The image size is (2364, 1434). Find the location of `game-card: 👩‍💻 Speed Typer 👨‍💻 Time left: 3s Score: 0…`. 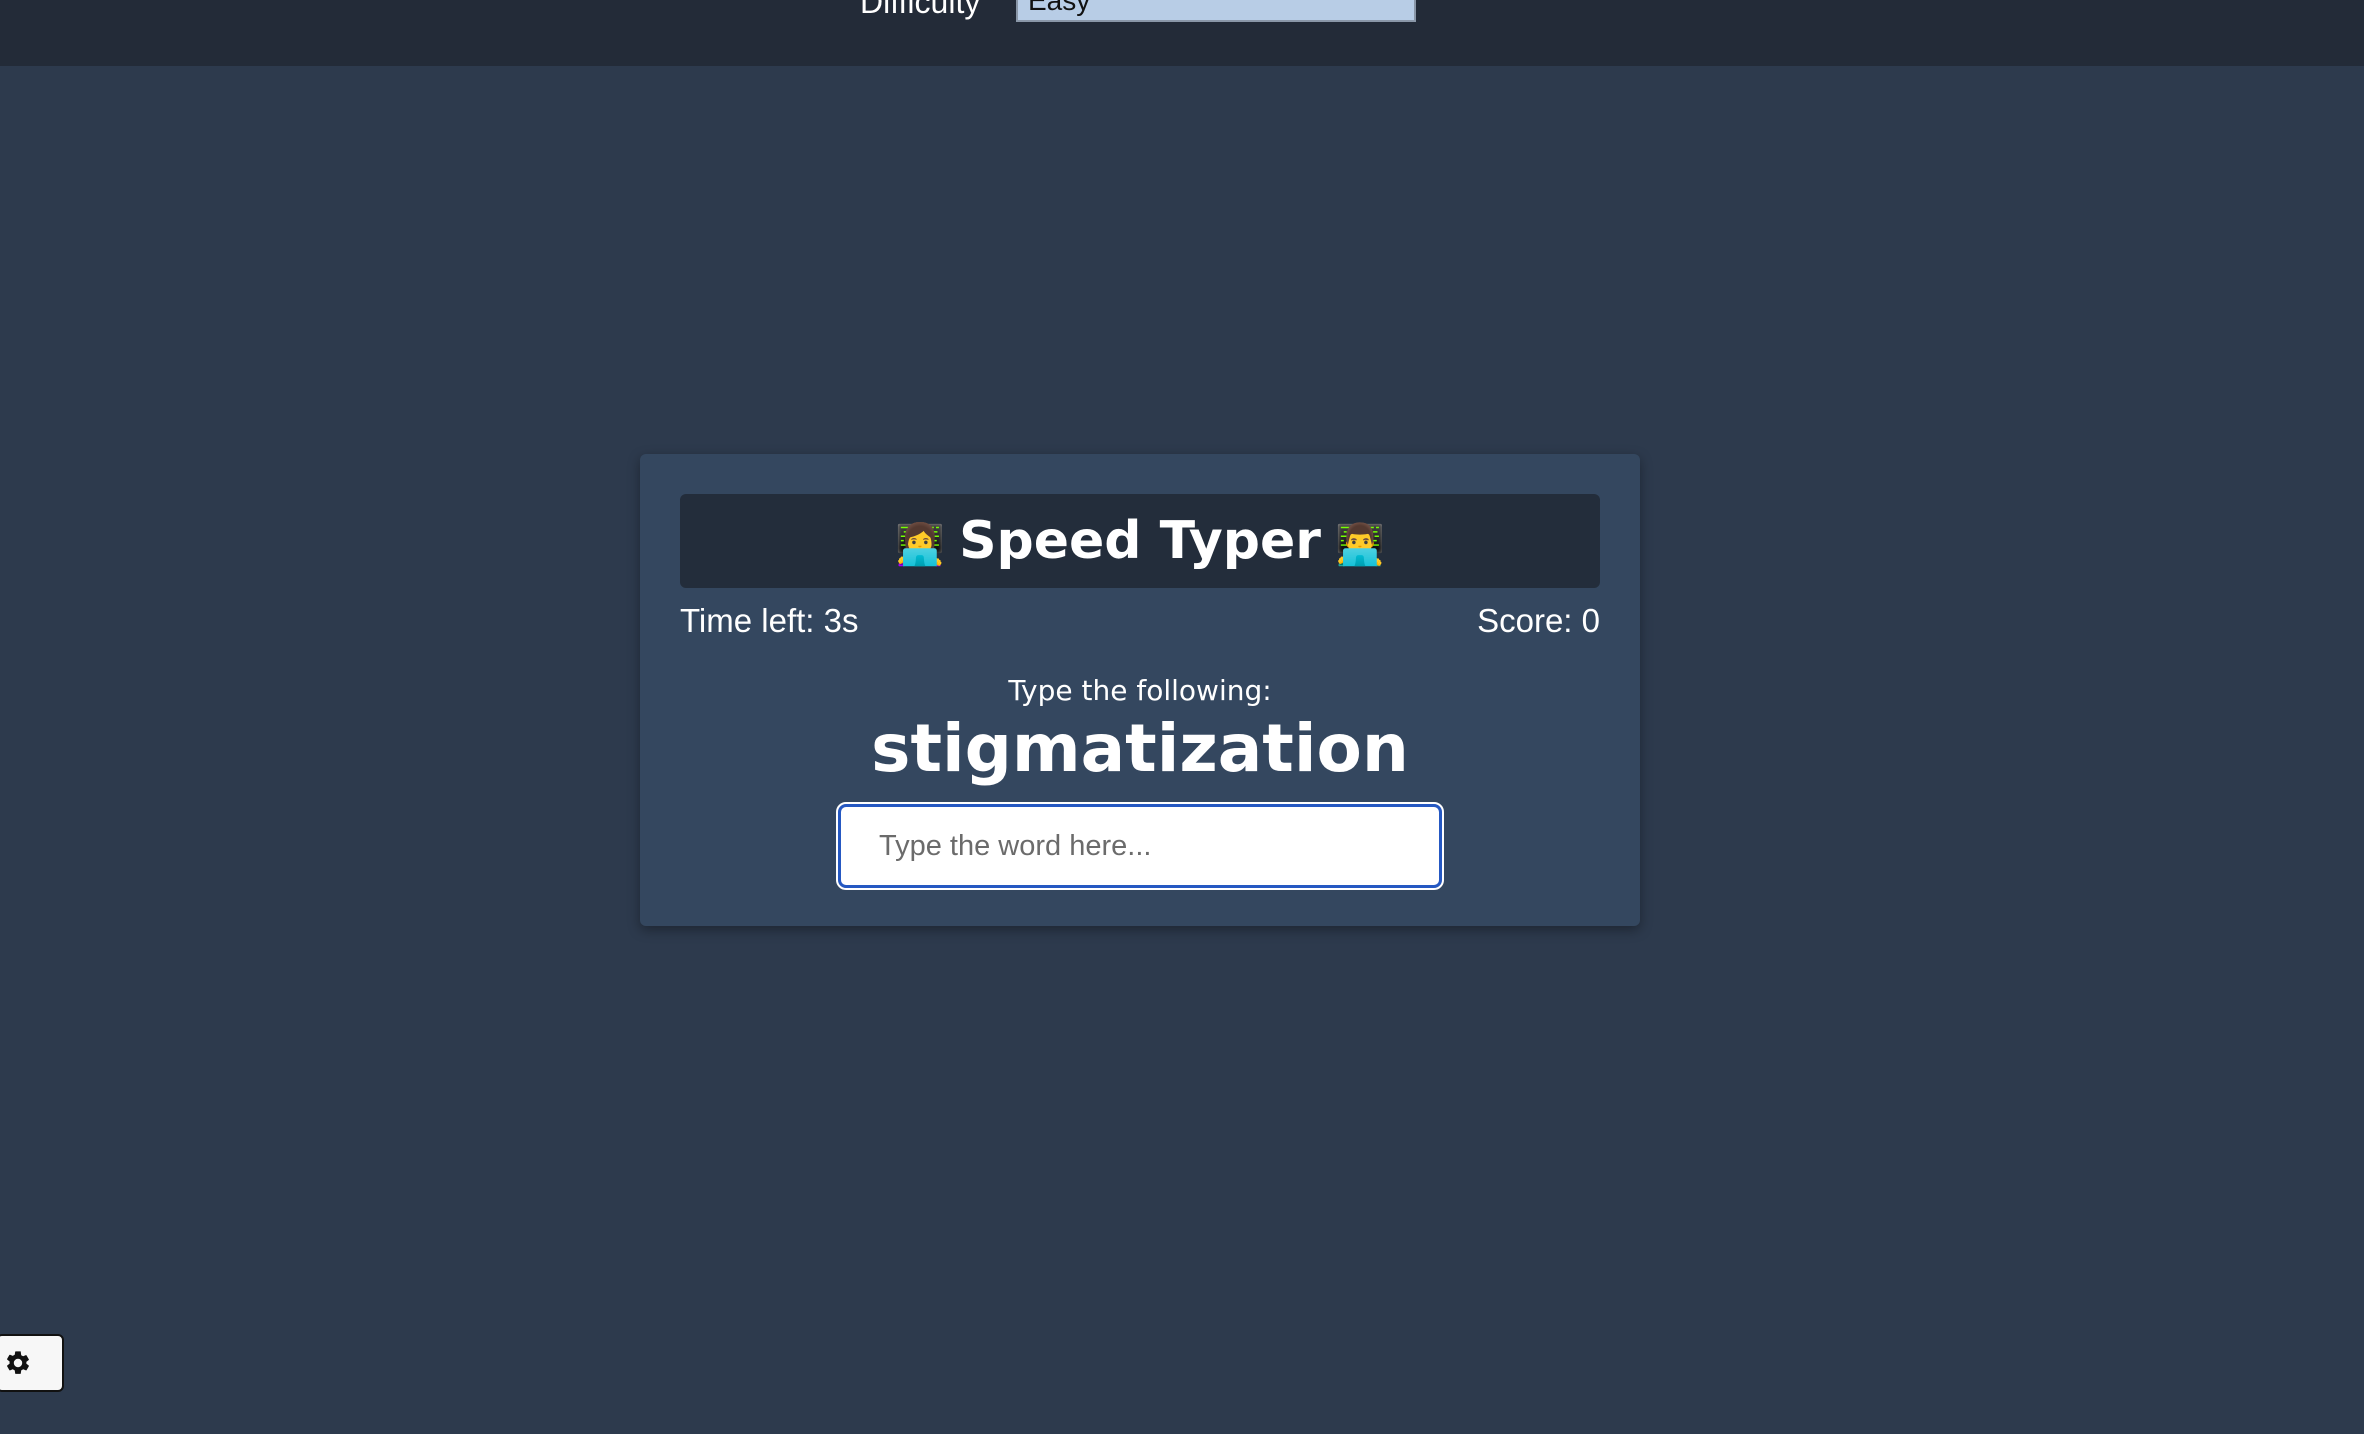

game-card: 👩‍💻 Speed Typer 👨‍💻 Time left: 3s Score: 0… is located at coordinates (1140, 690).